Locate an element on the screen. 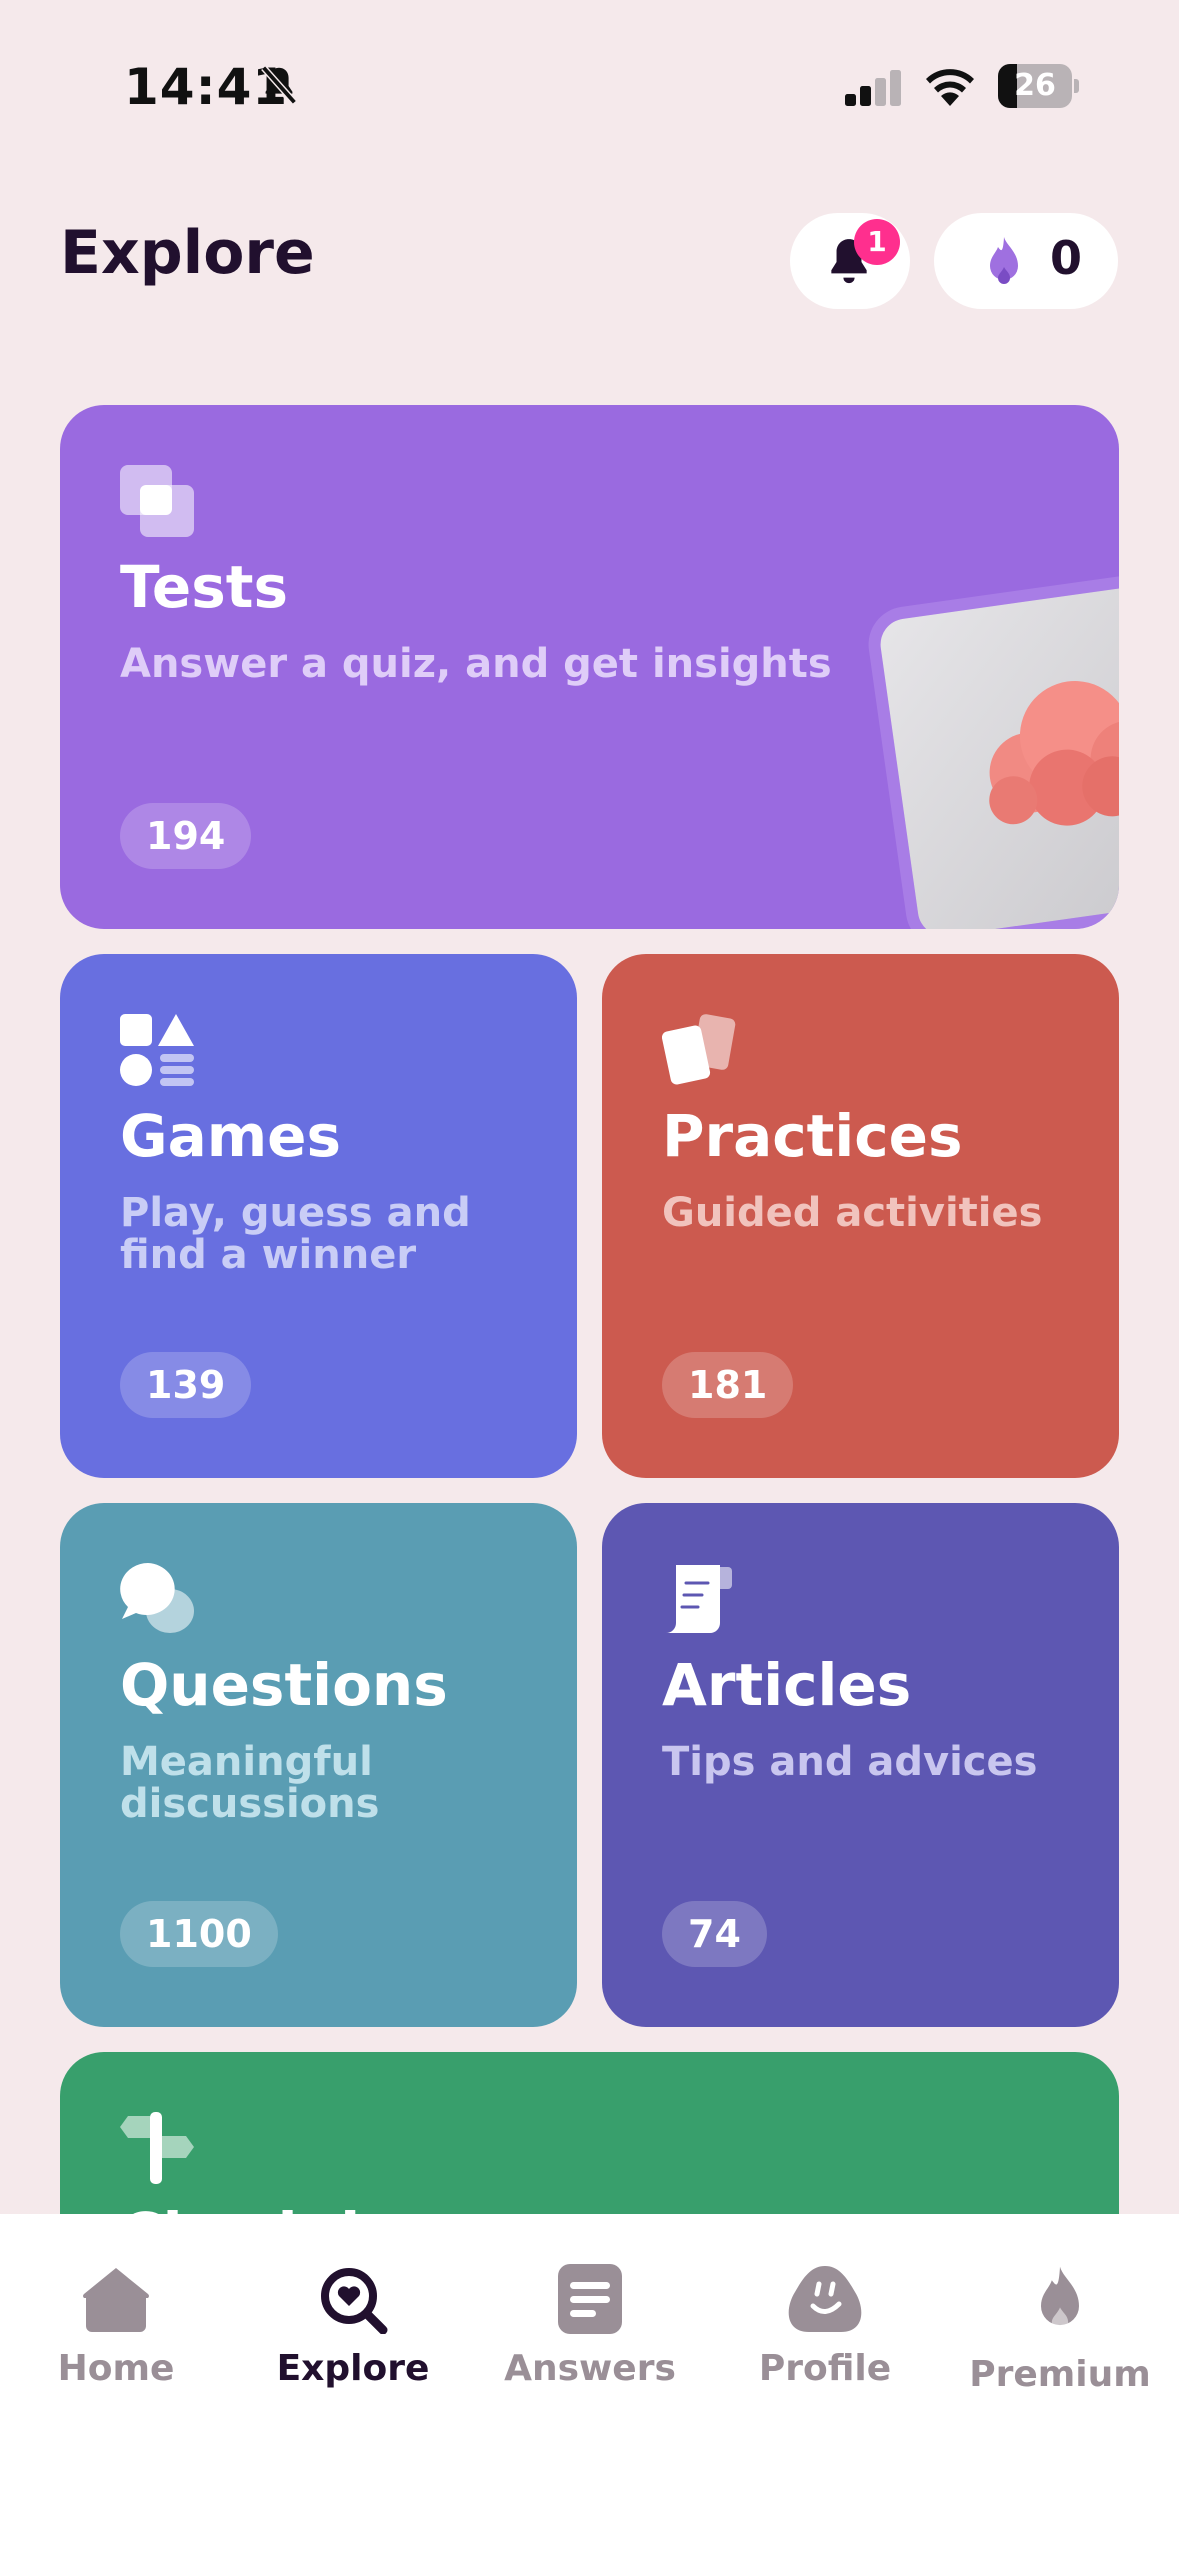 This screenshot has width=1179, height=2556. bottom-tab-bar: Home Explore Answers Profile Premium is located at coordinates (589, 2385).